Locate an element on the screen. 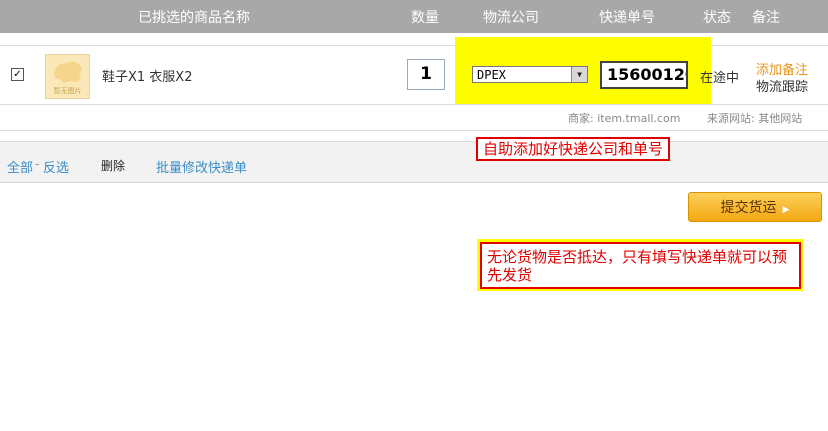 This screenshot has height=431, width=828. header-product: 已挑选的商品名称 is located at coordinates (194, 18).